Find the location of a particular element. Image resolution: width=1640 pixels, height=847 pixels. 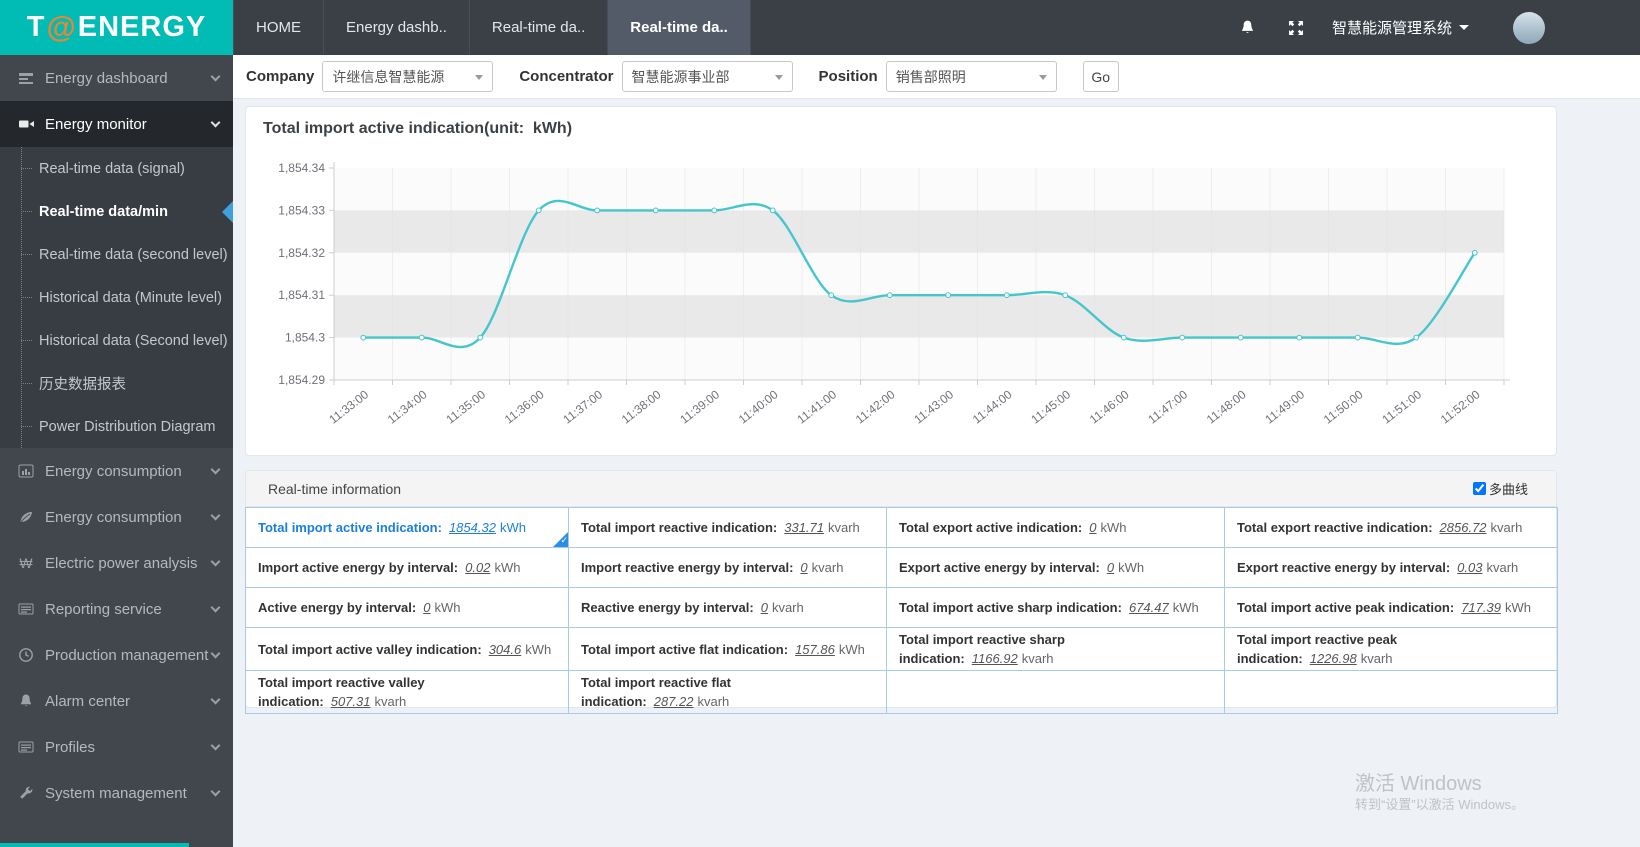

cell-value: 331.71 is located at coordinates (804, 527).